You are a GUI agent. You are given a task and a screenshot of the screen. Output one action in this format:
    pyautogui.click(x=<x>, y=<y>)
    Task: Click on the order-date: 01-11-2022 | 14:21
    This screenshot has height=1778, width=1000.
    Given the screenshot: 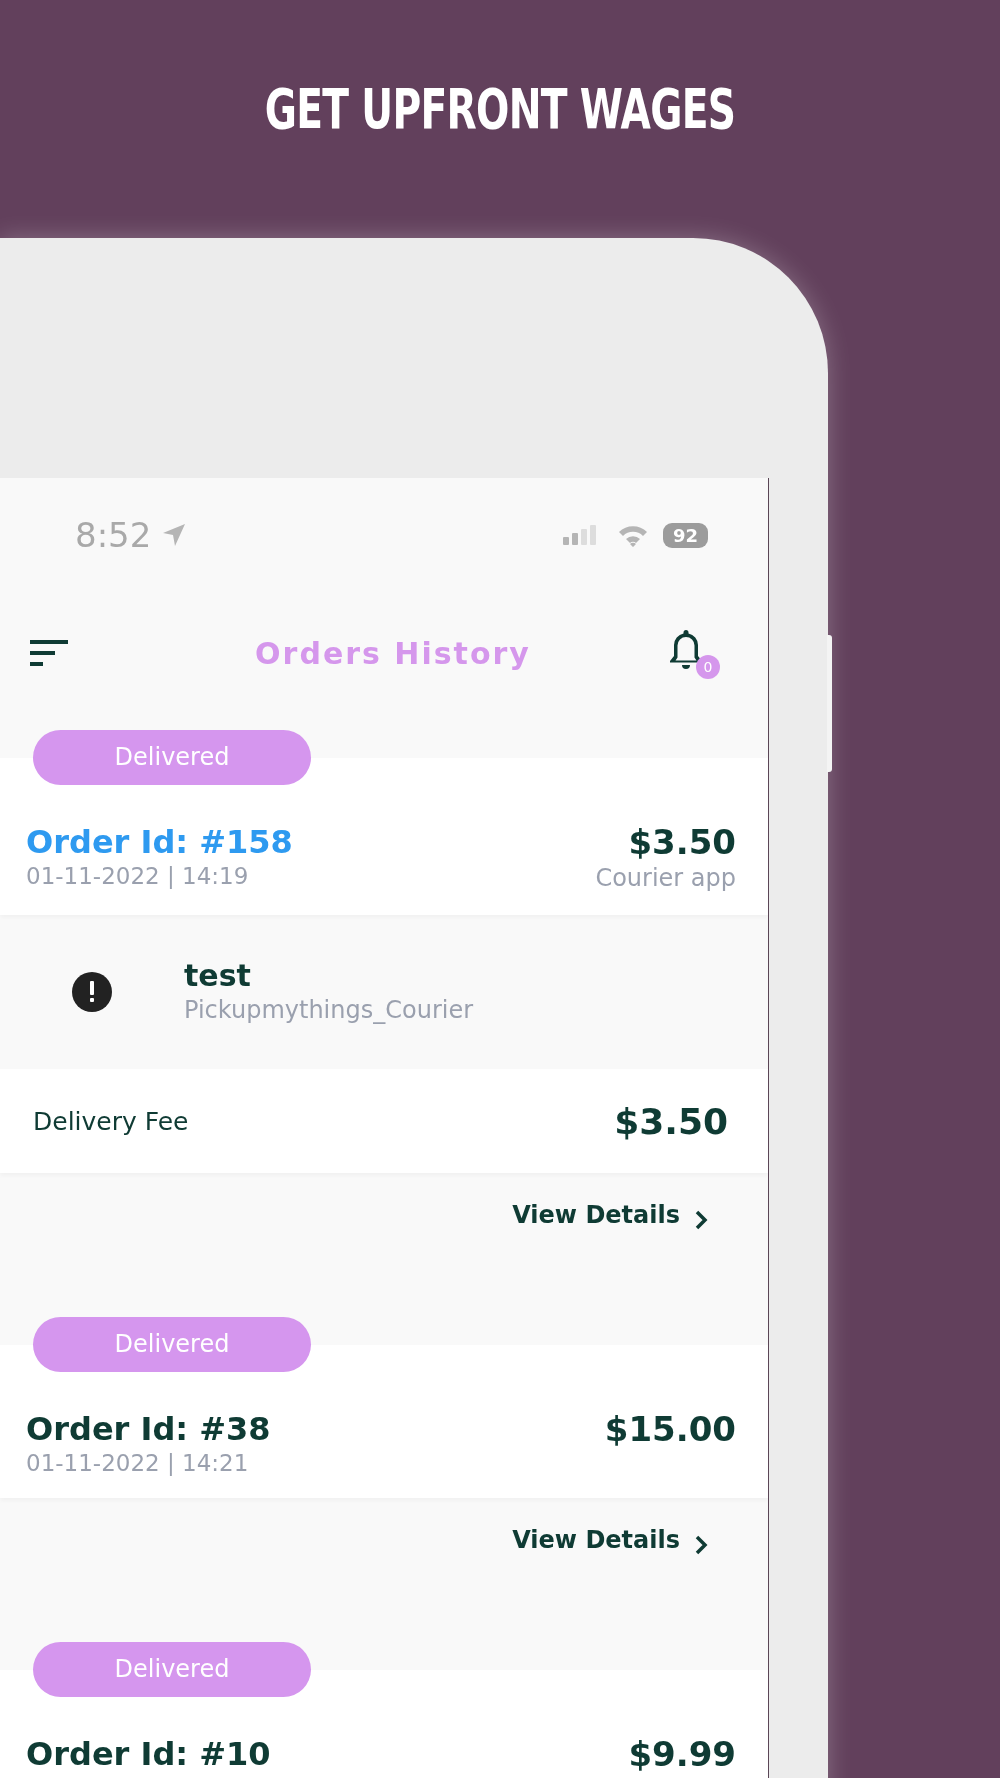 What is the action you would take?
    pyautogui.click(x=138, y=1463)
    